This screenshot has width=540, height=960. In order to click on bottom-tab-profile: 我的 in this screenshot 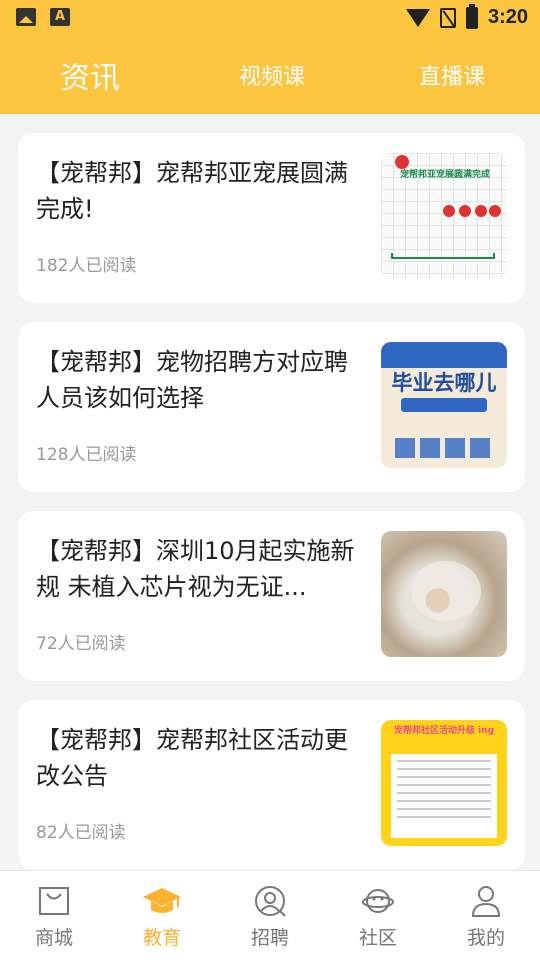, I will do `click(486, 915)`.